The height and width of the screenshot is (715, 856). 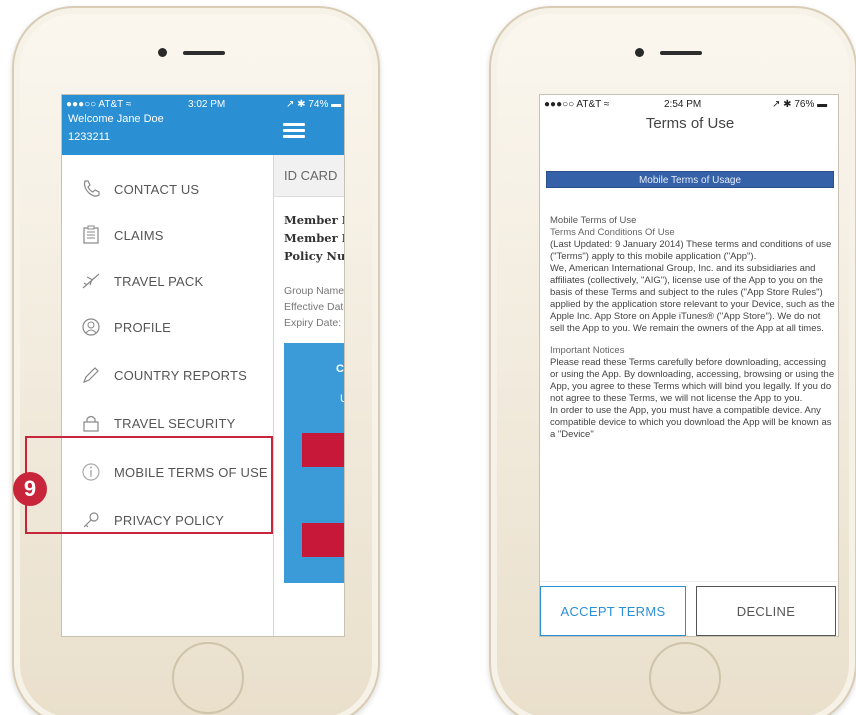 I want to click on phone-icon, so click(x=91, y=189).